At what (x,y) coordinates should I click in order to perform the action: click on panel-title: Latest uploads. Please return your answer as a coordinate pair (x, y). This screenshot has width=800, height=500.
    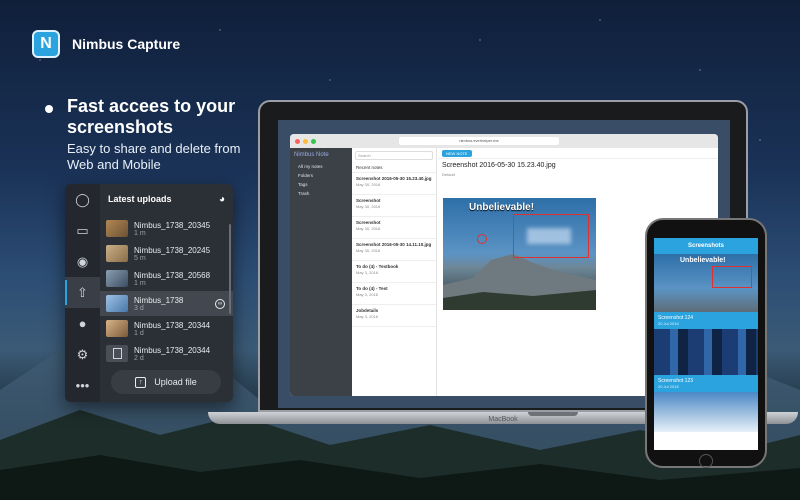
    Looking at the image, I should click on (140, 199).